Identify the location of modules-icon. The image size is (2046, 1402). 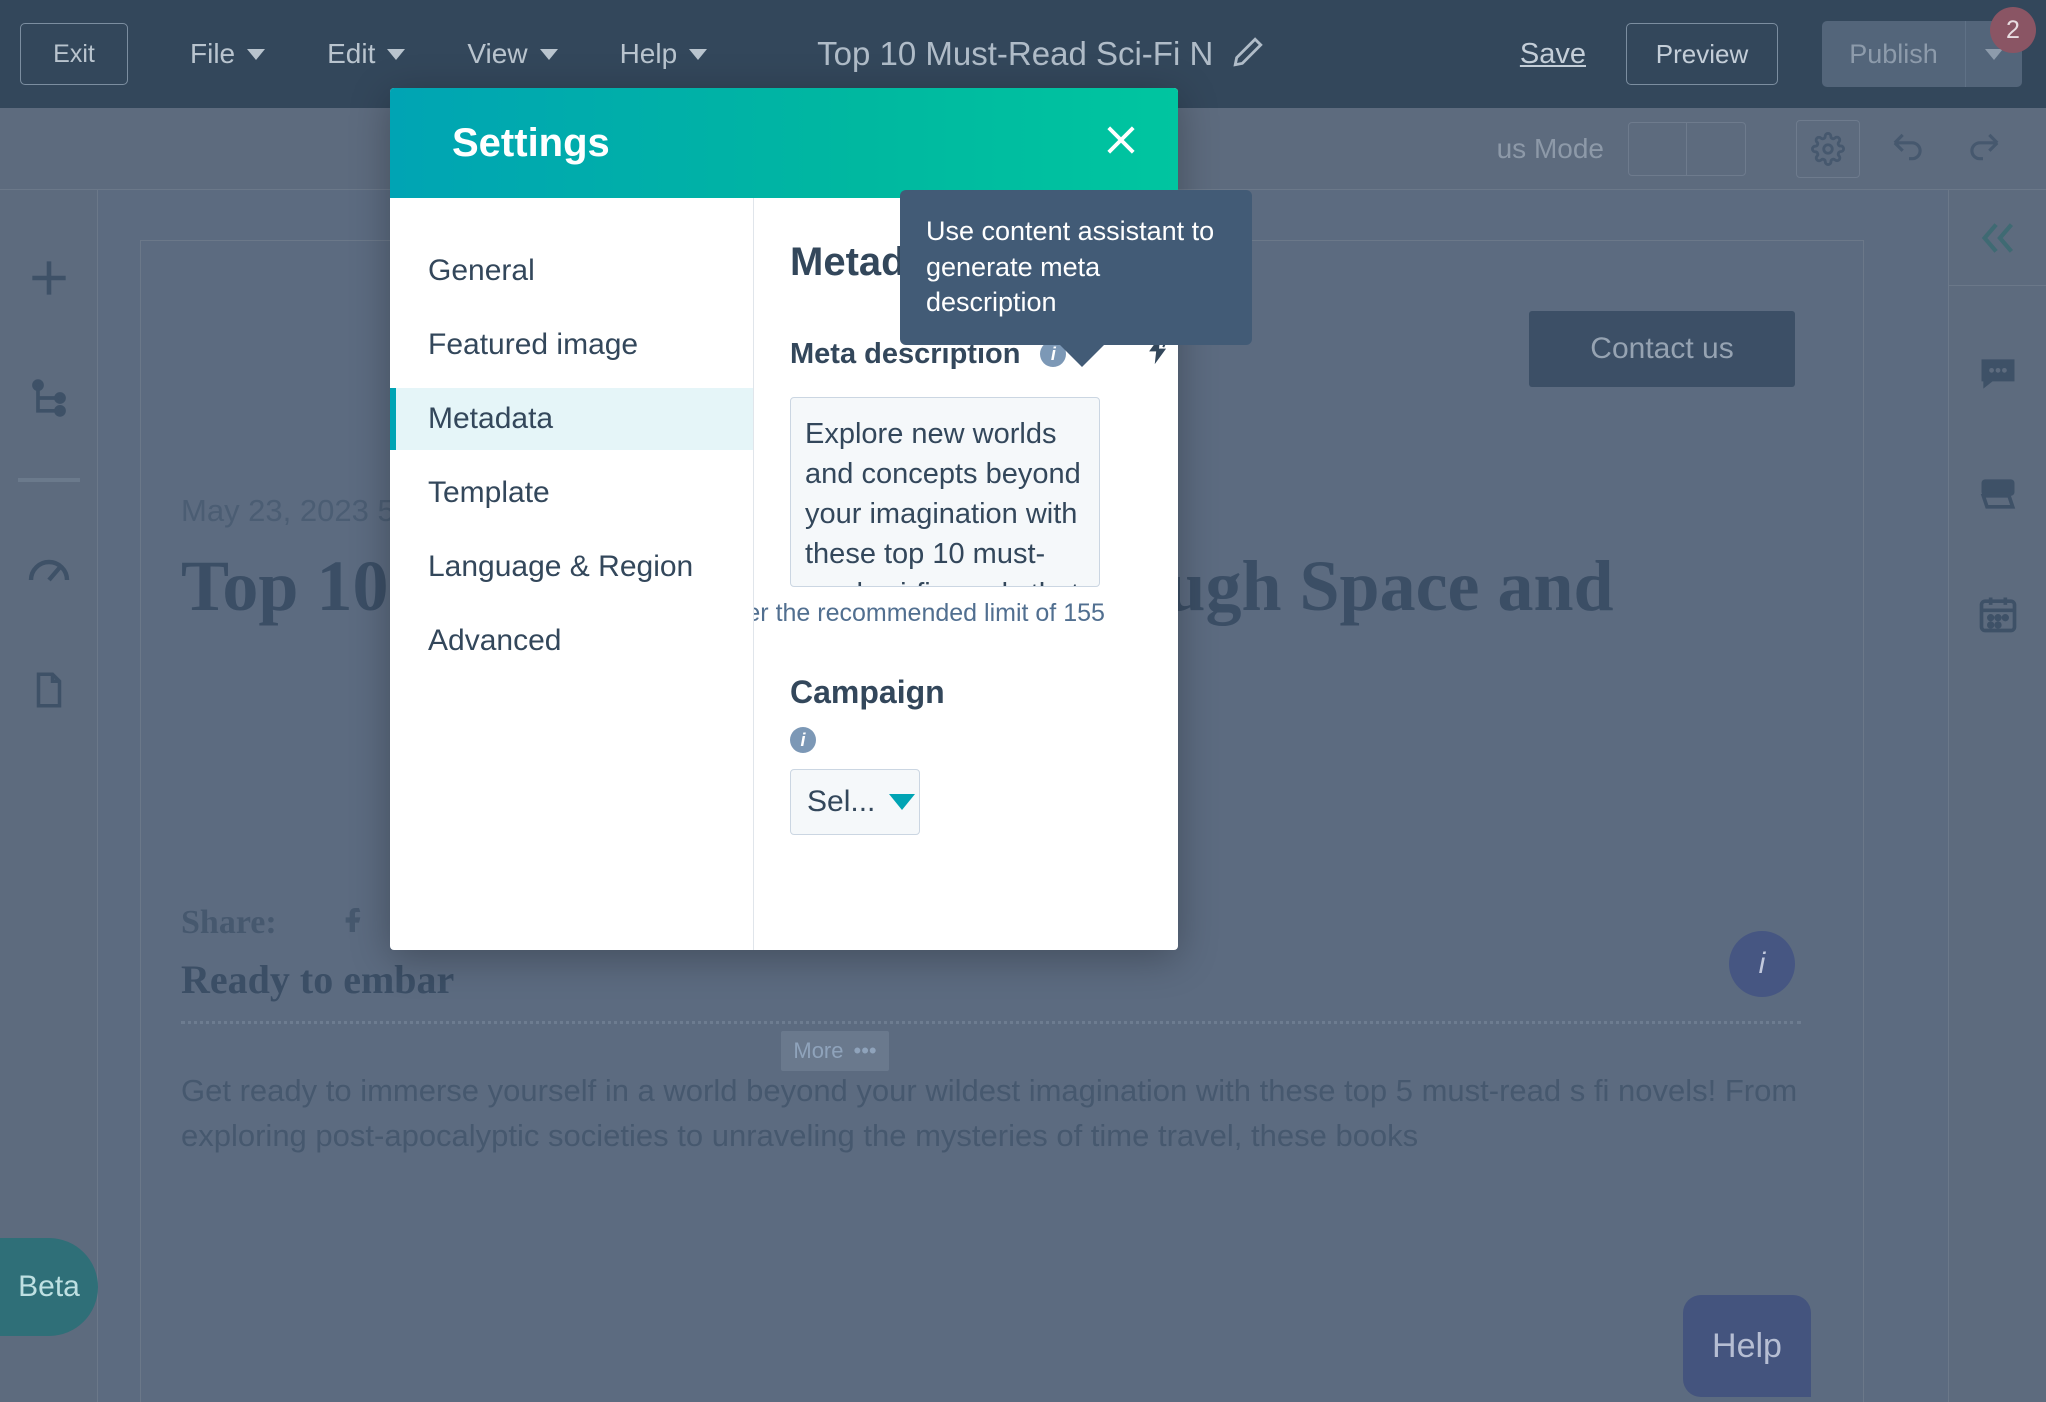
(1998, 494).